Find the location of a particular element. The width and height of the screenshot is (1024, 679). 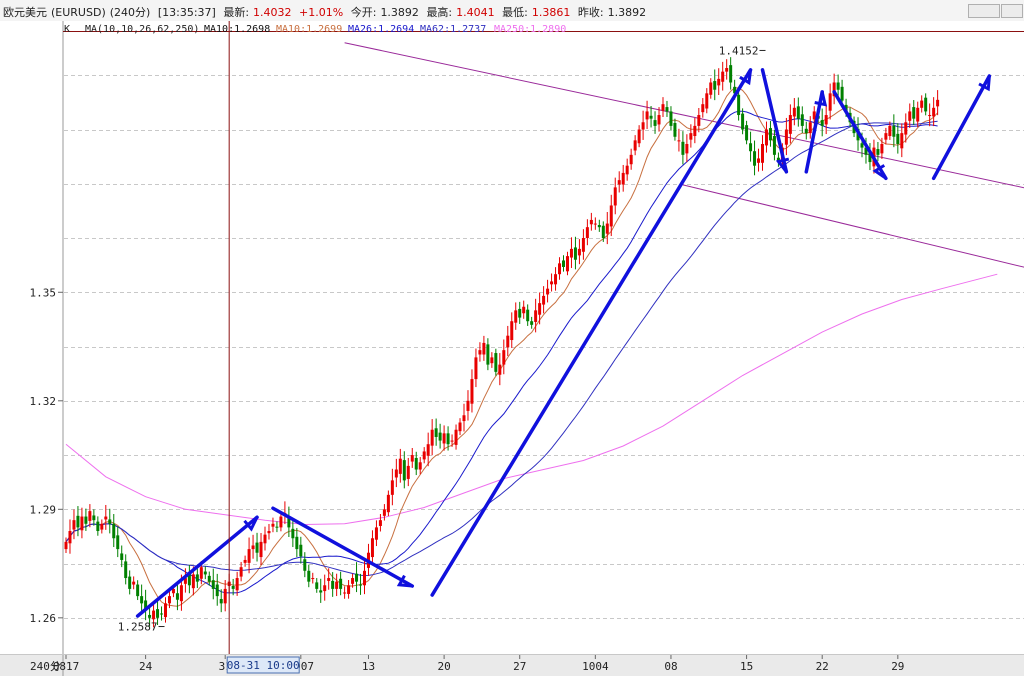

last-label: 最新: is located at coordinates (236, 12).